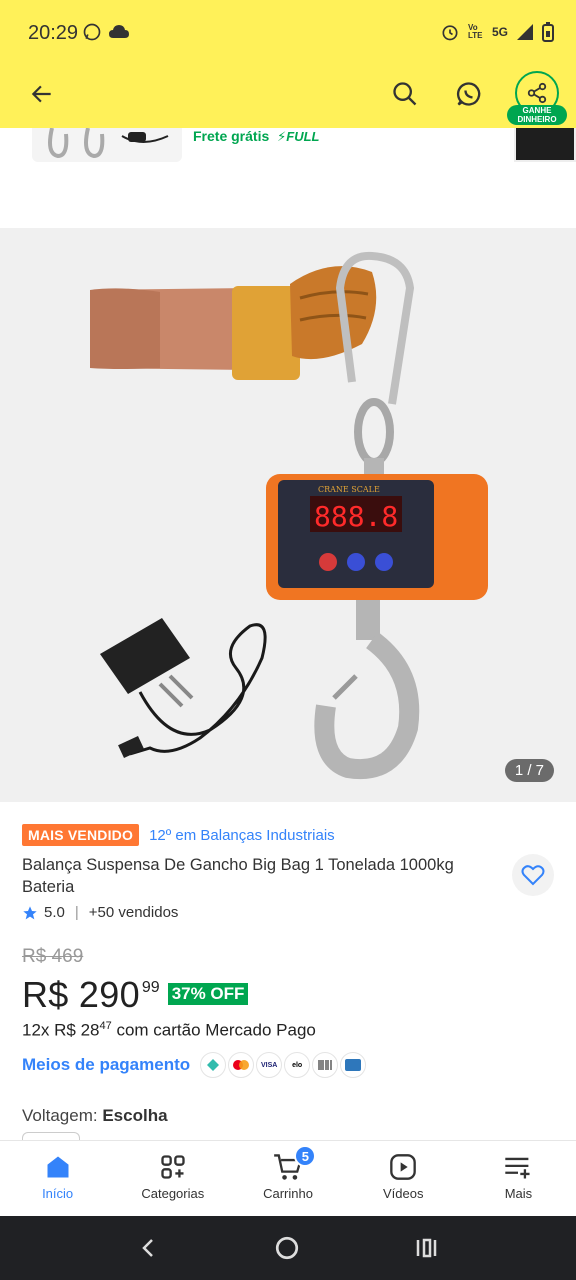  I want to click on system-home-icon, so click(287, 1248).